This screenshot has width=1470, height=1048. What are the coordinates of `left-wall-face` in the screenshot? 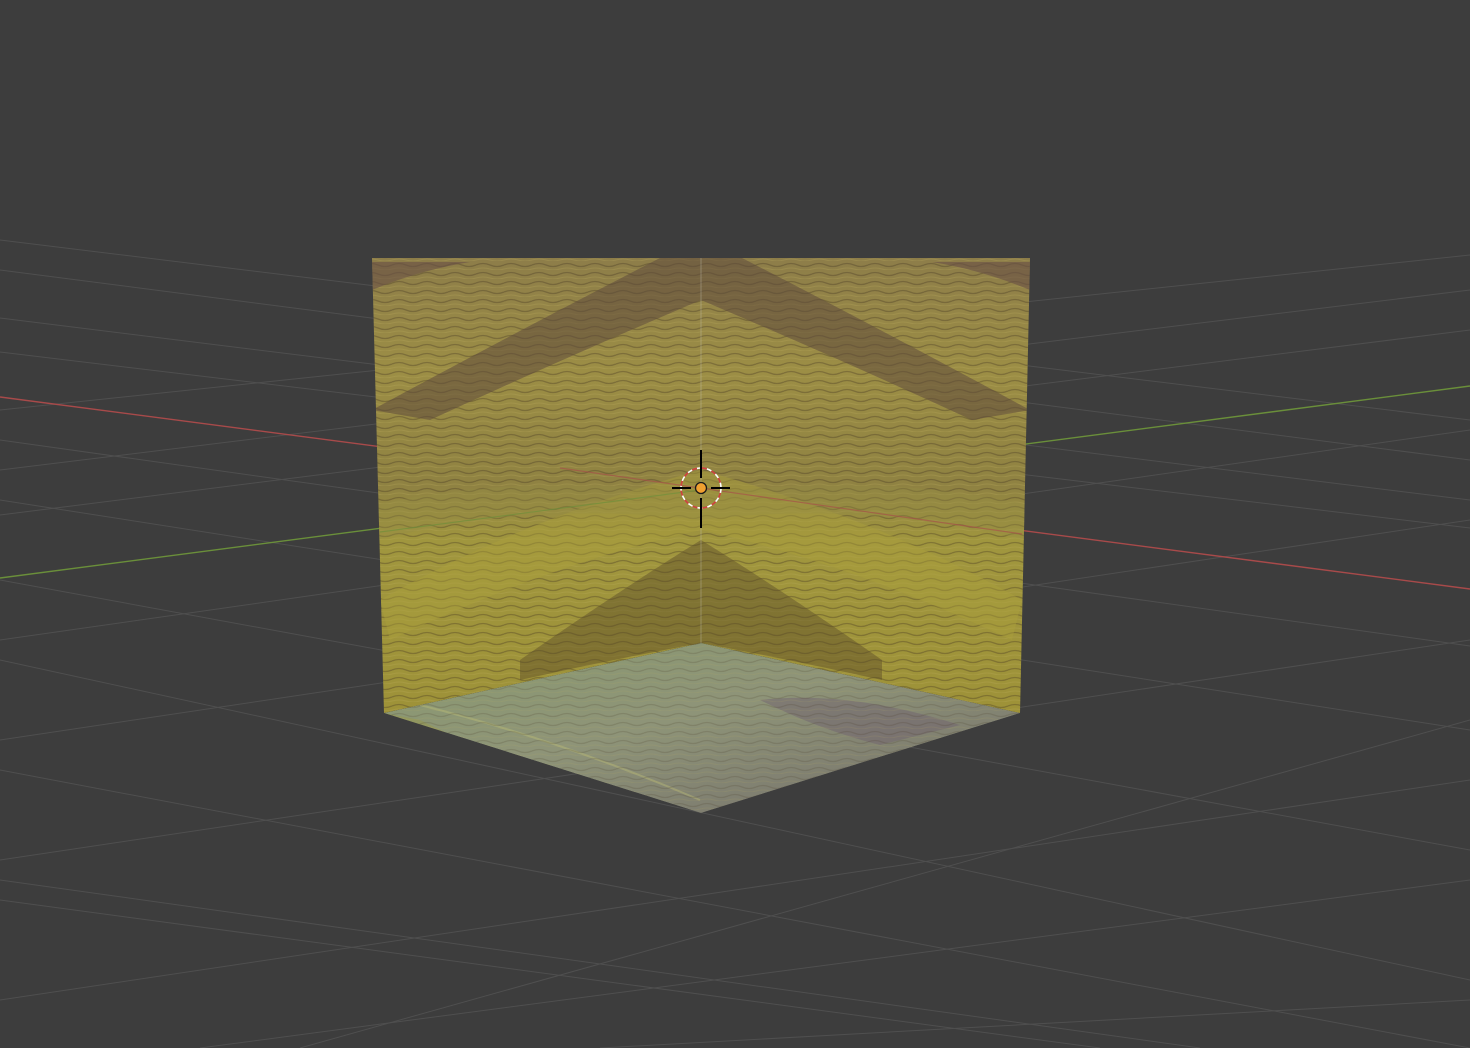 It's located at (536, 485).